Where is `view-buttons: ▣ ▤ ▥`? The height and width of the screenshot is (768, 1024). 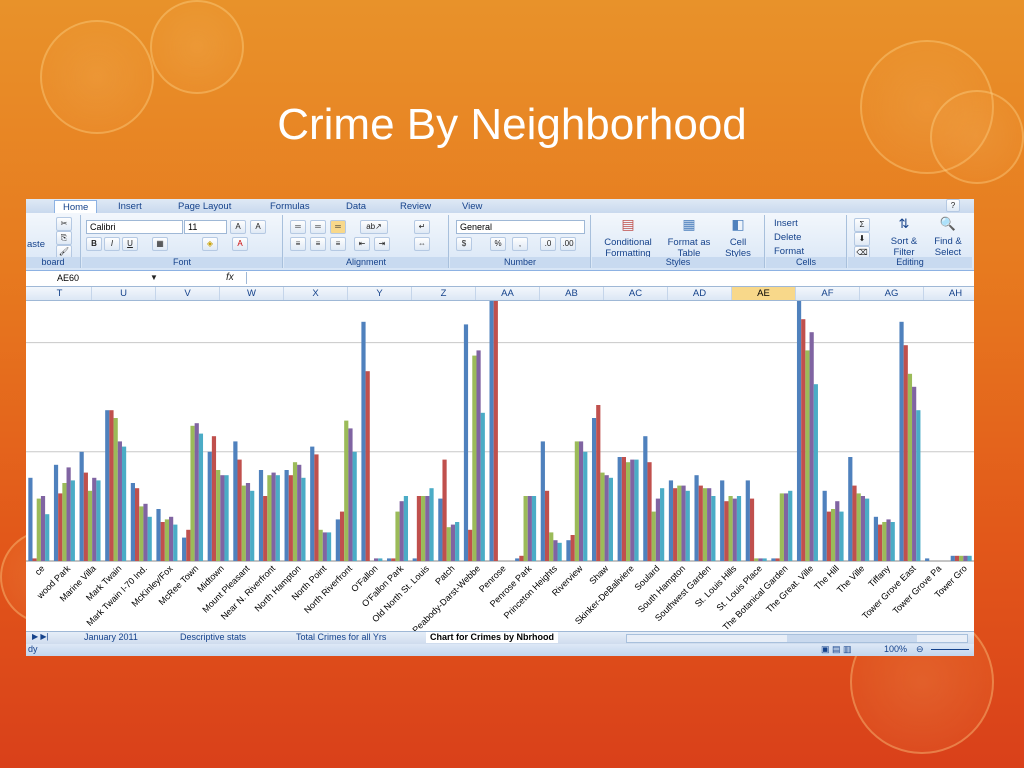
view-buttons: ▣ ▤ ▥ is located at coordinates (836, 649).